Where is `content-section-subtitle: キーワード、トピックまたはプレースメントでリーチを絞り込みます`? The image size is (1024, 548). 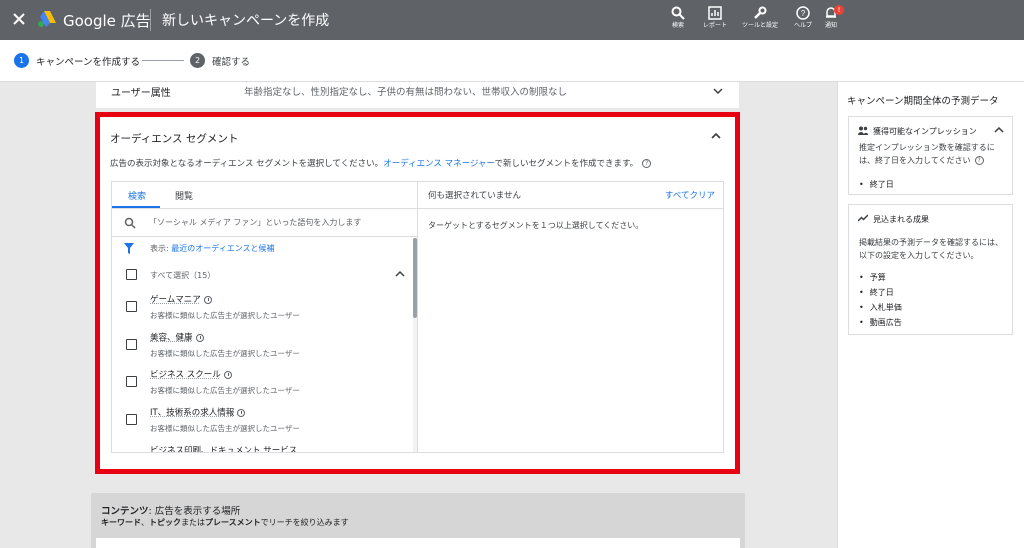
content-section-subtitle: キーワード、トピックまたはプレースメントでリーチを絞り込みます is located at coordinates (225, 522).